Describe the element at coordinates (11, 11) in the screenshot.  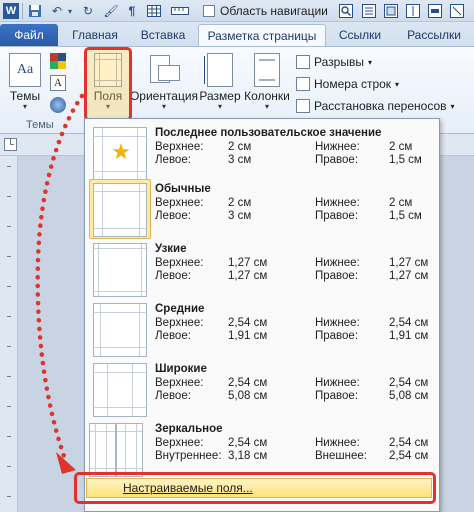
I see `word-icon: W` at that location.